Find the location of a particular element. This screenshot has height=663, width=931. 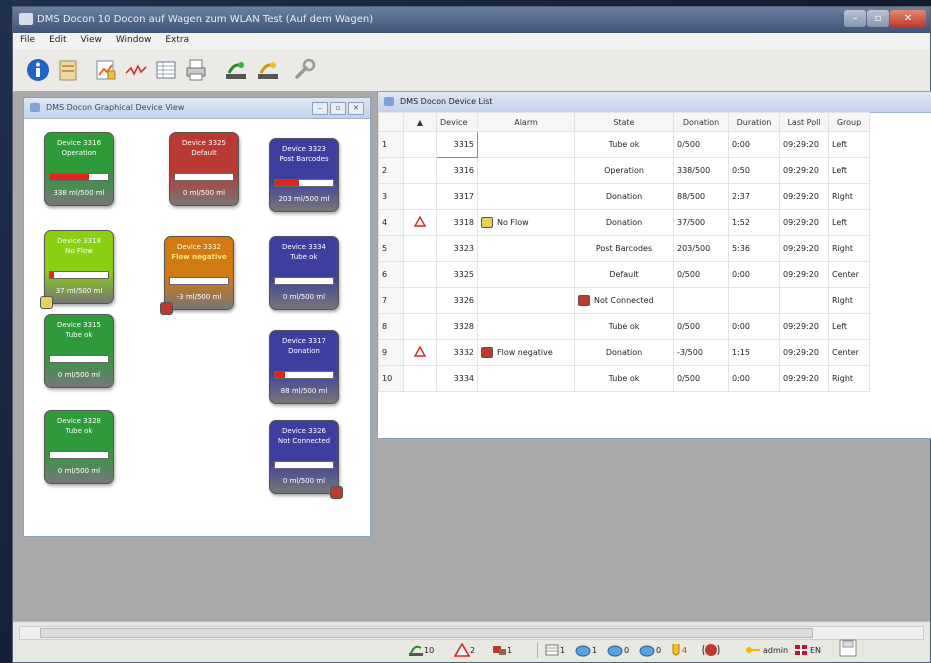

printer-icon is located at coordinates (196, 70).